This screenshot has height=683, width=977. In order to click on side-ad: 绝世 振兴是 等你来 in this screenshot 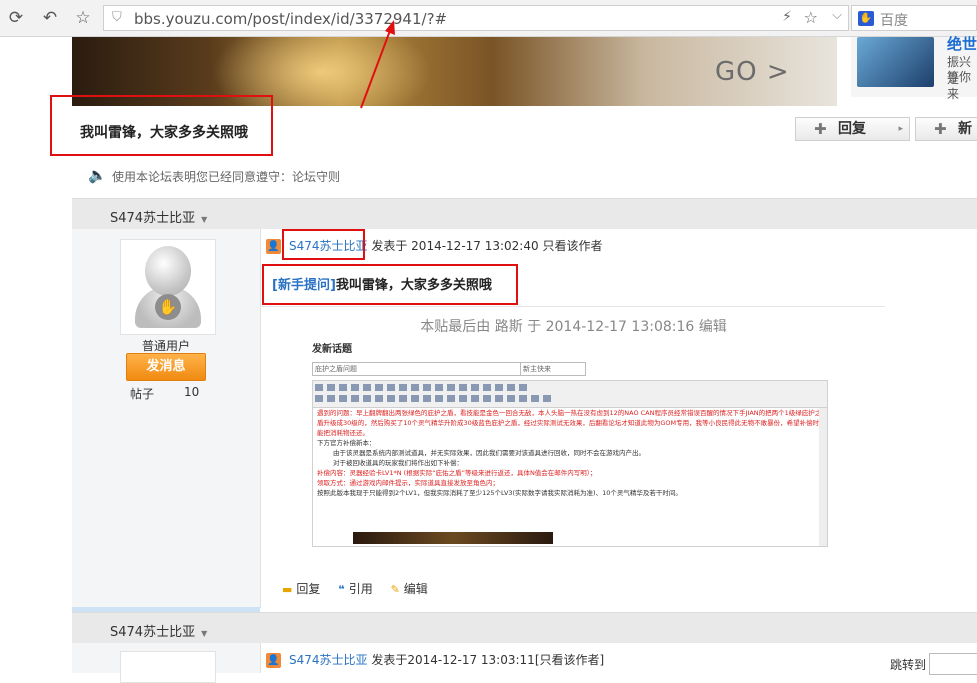, I will do `click(914, 68)`.